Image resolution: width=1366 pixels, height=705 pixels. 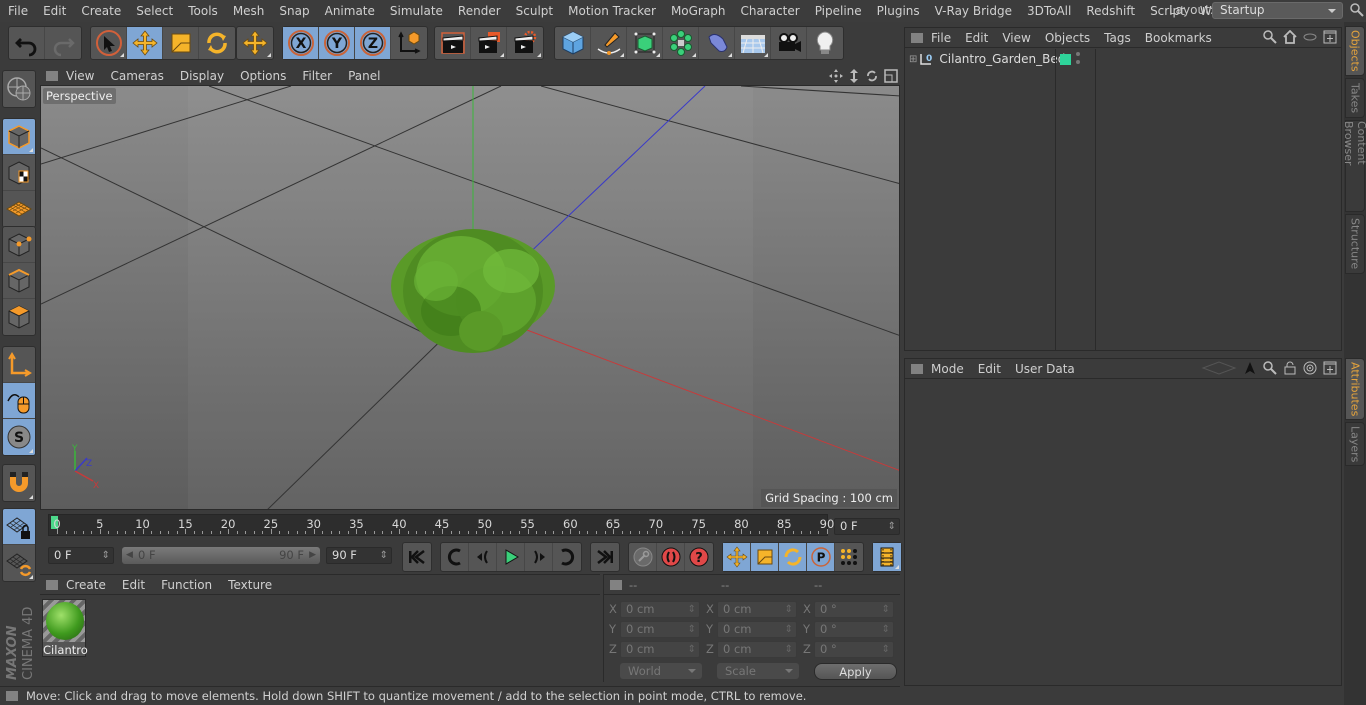 I want to click on record-key-button, so click(x=643, y=557).